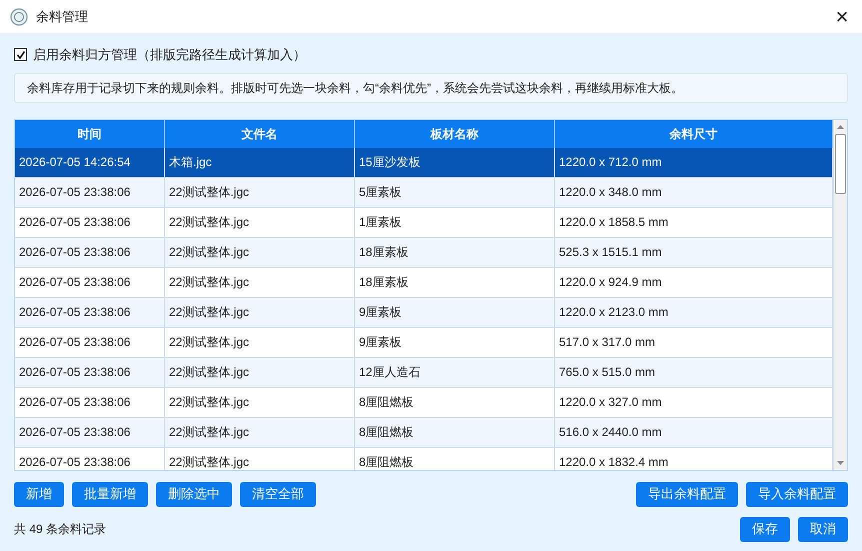  What do you see at coordinates (19, 17) in the screenshot?
I see `app-logo-icon` at bounding box center [19, 17].